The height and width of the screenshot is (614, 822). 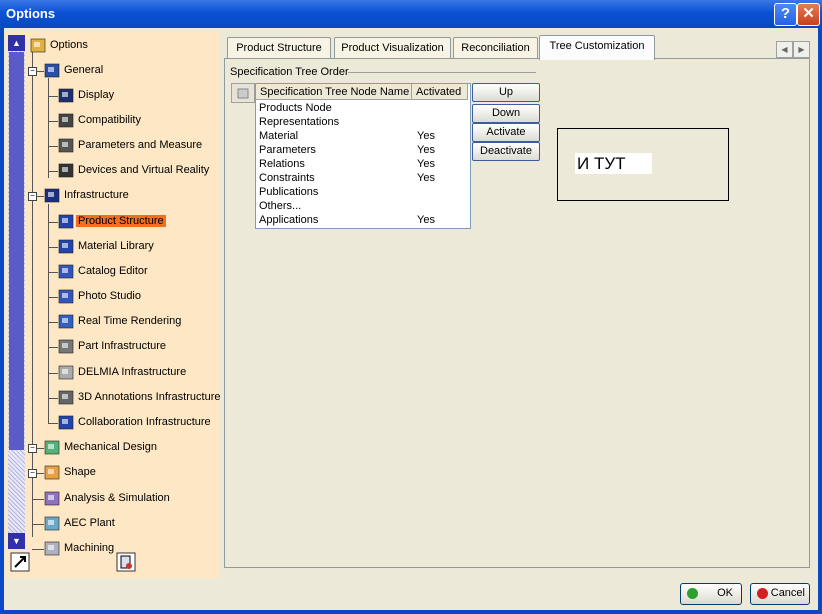 I want to click on ok-icon, so click(x=692, y=593).